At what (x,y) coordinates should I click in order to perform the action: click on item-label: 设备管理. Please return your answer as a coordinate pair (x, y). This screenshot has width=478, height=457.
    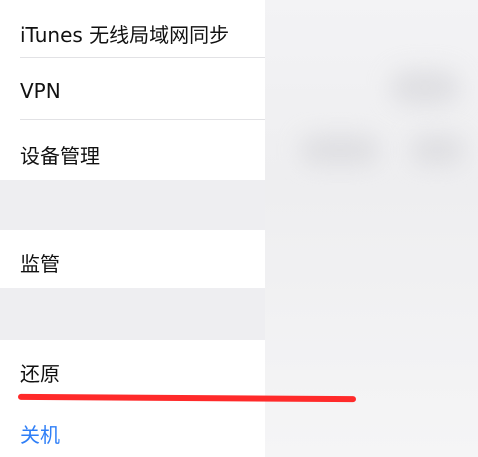
    Looking at the image, I should click on (60, 156).